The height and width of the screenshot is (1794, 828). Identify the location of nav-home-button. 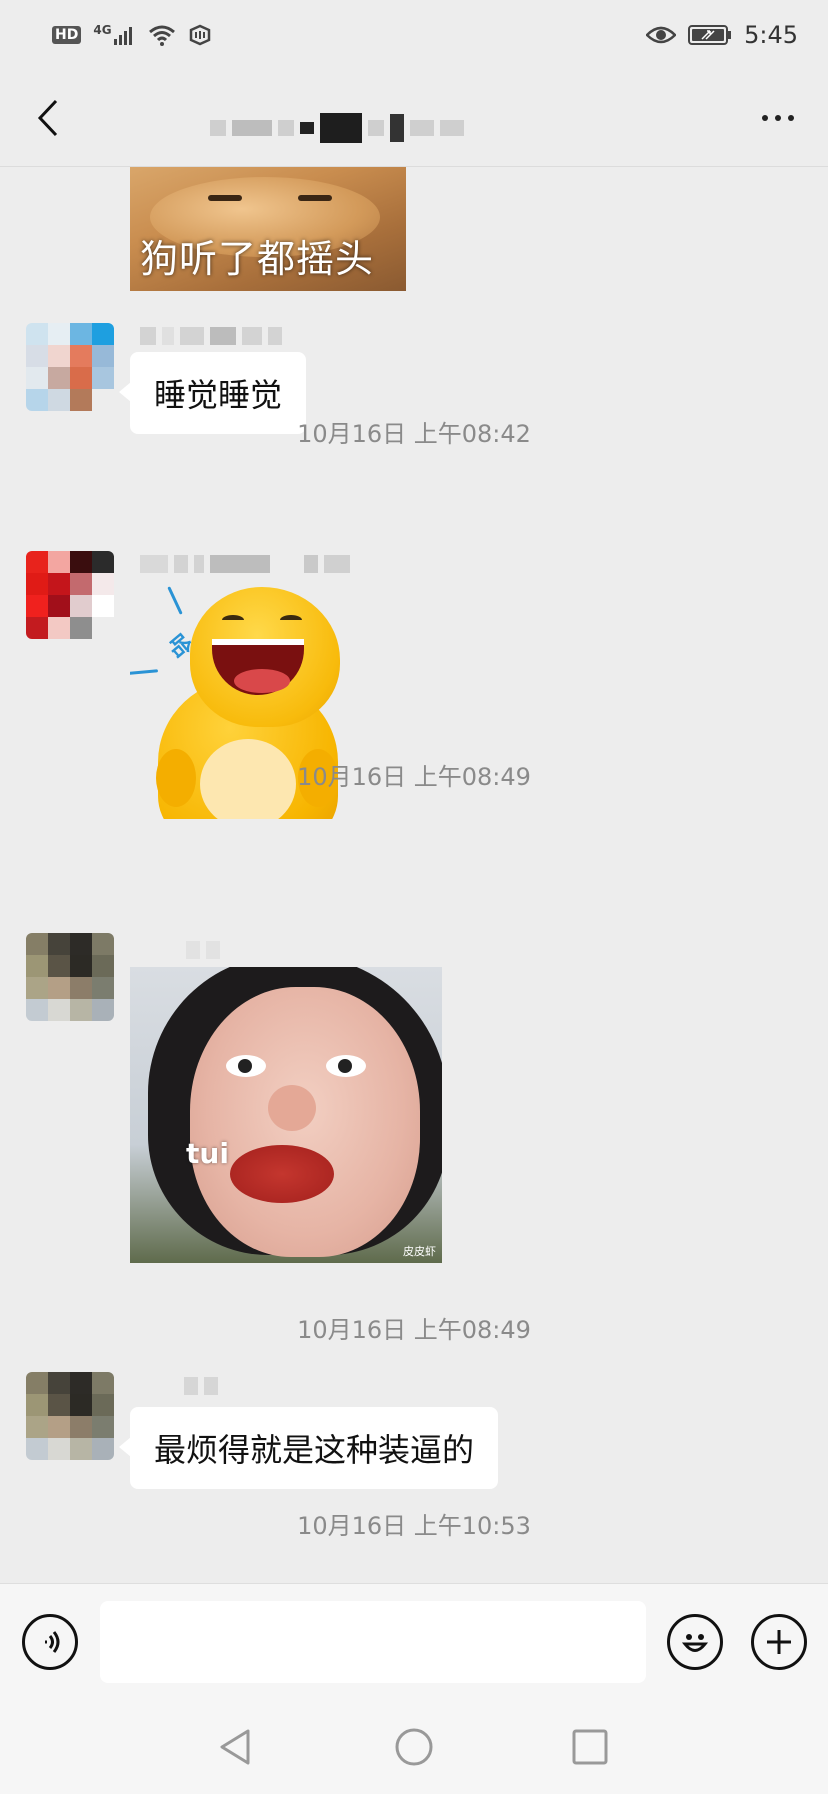
(414, 1747).